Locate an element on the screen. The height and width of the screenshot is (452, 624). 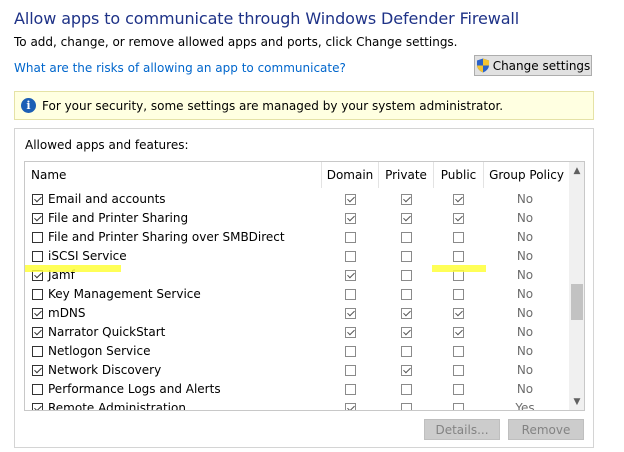
change-settings-button: Change settings is located at coordinates (533, 65).